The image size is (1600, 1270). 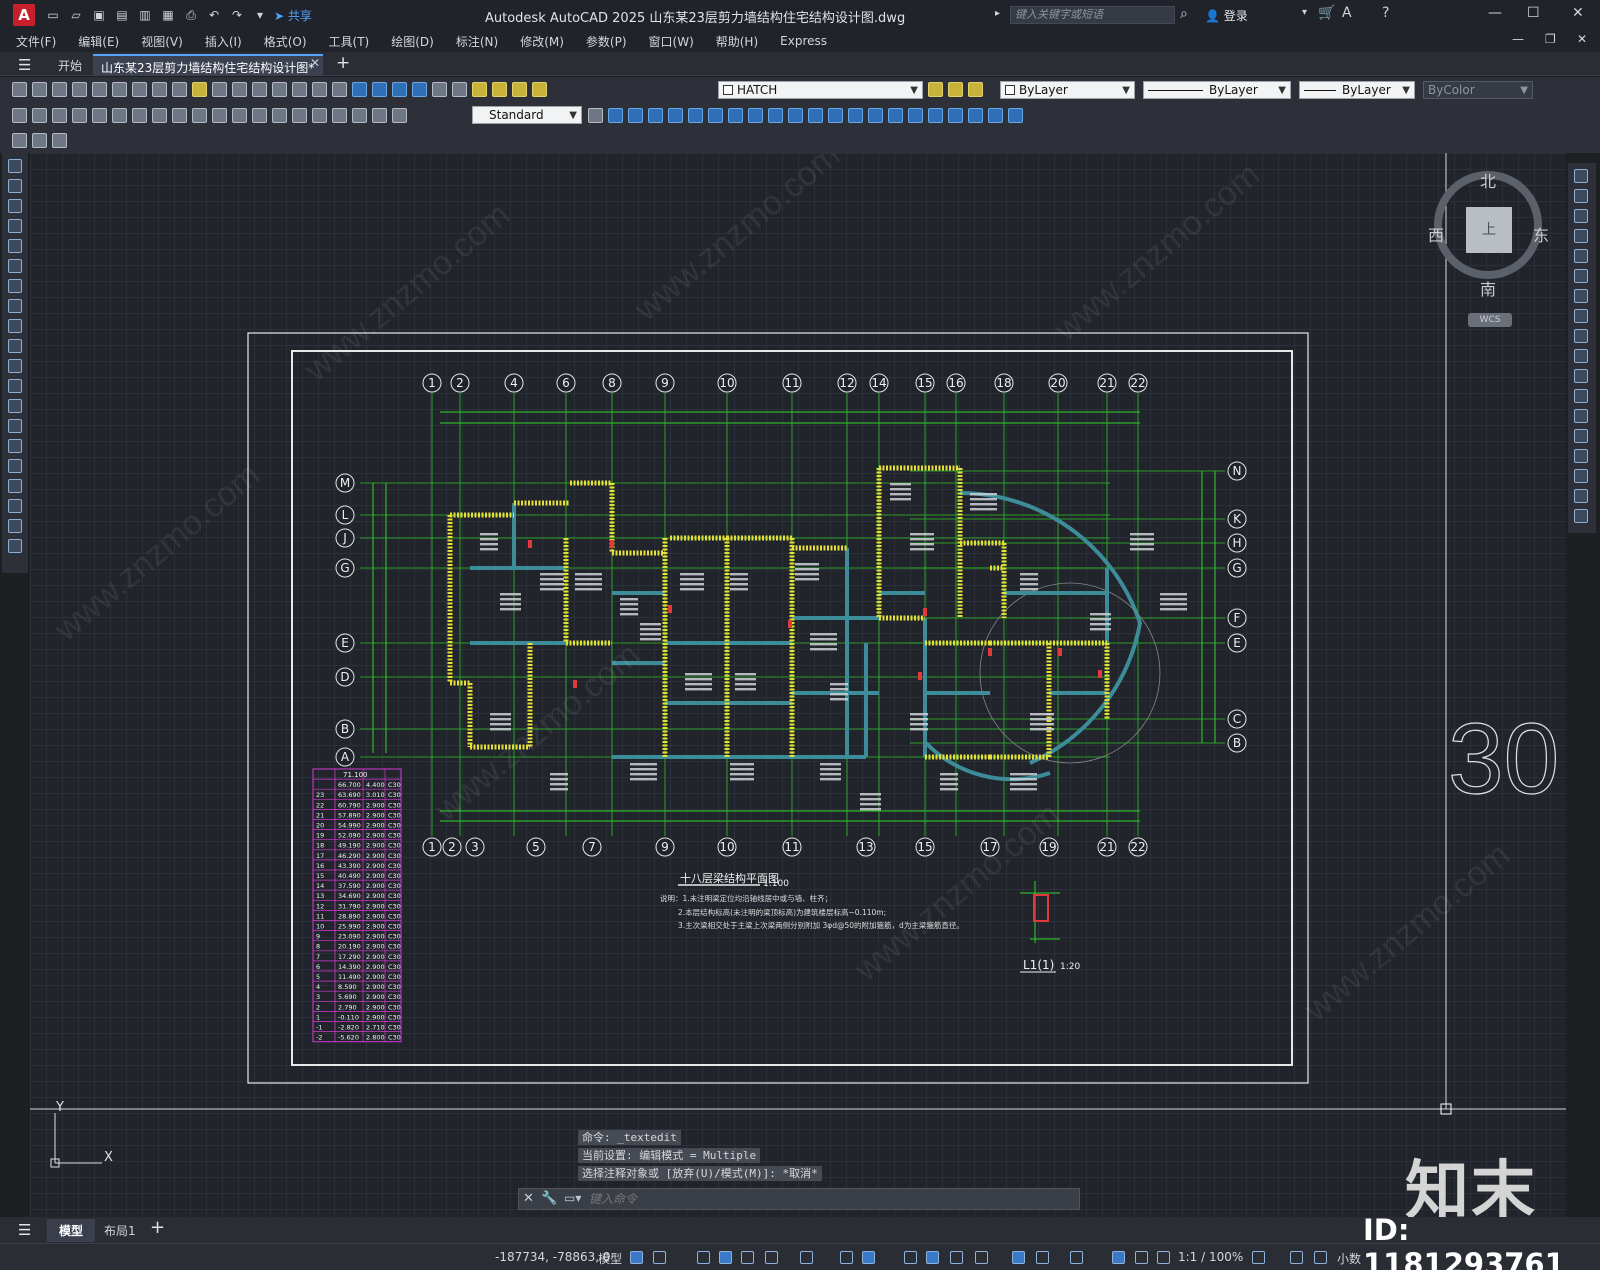 What do you see at coordinates (606, 41) in the screenshot?
I see `menu-parametric: 参数(P)` at bounding box center [606, 41].